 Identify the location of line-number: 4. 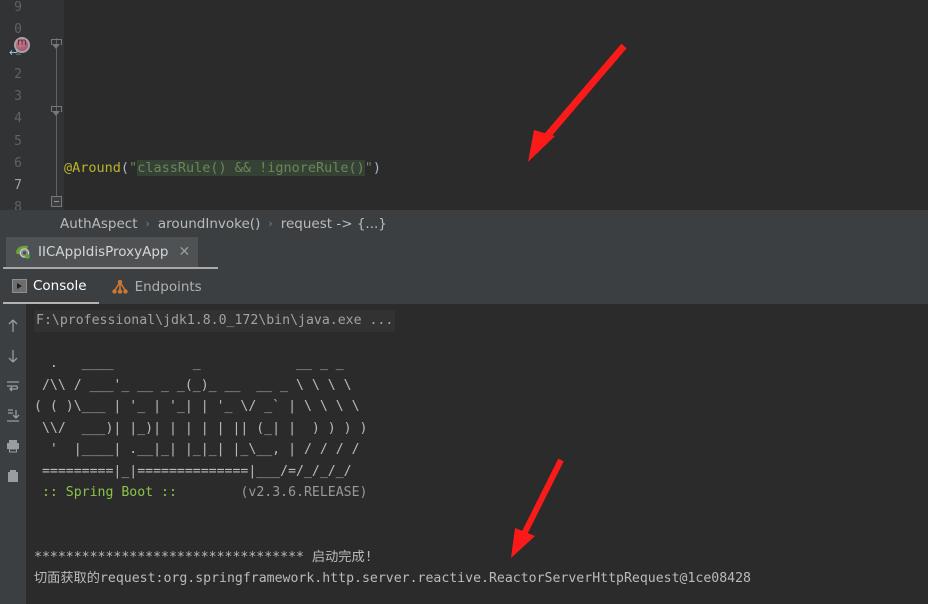
(18, 118).